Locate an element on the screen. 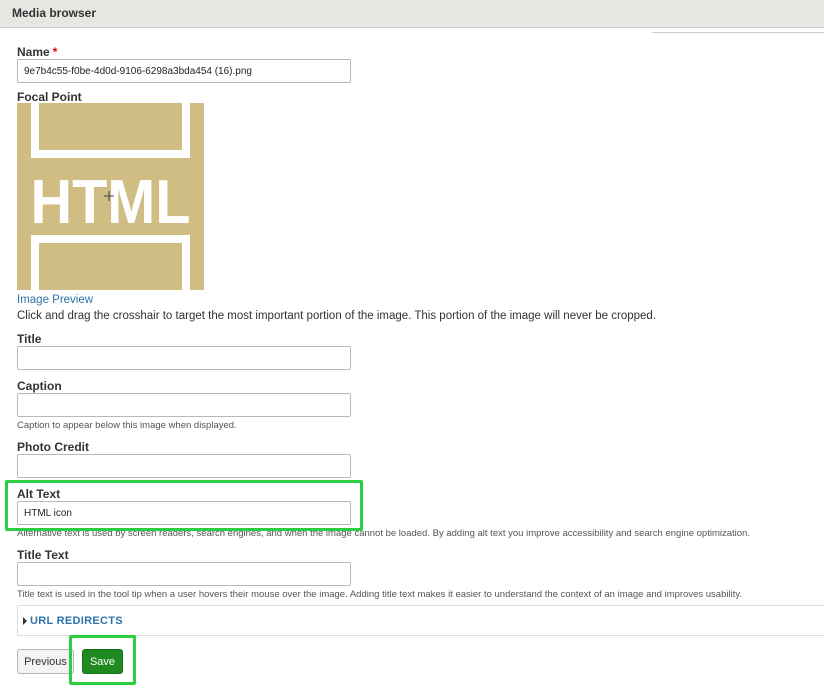 This screenshot has height=689, width=824. save-highlight is located at coordinates (102, 660).